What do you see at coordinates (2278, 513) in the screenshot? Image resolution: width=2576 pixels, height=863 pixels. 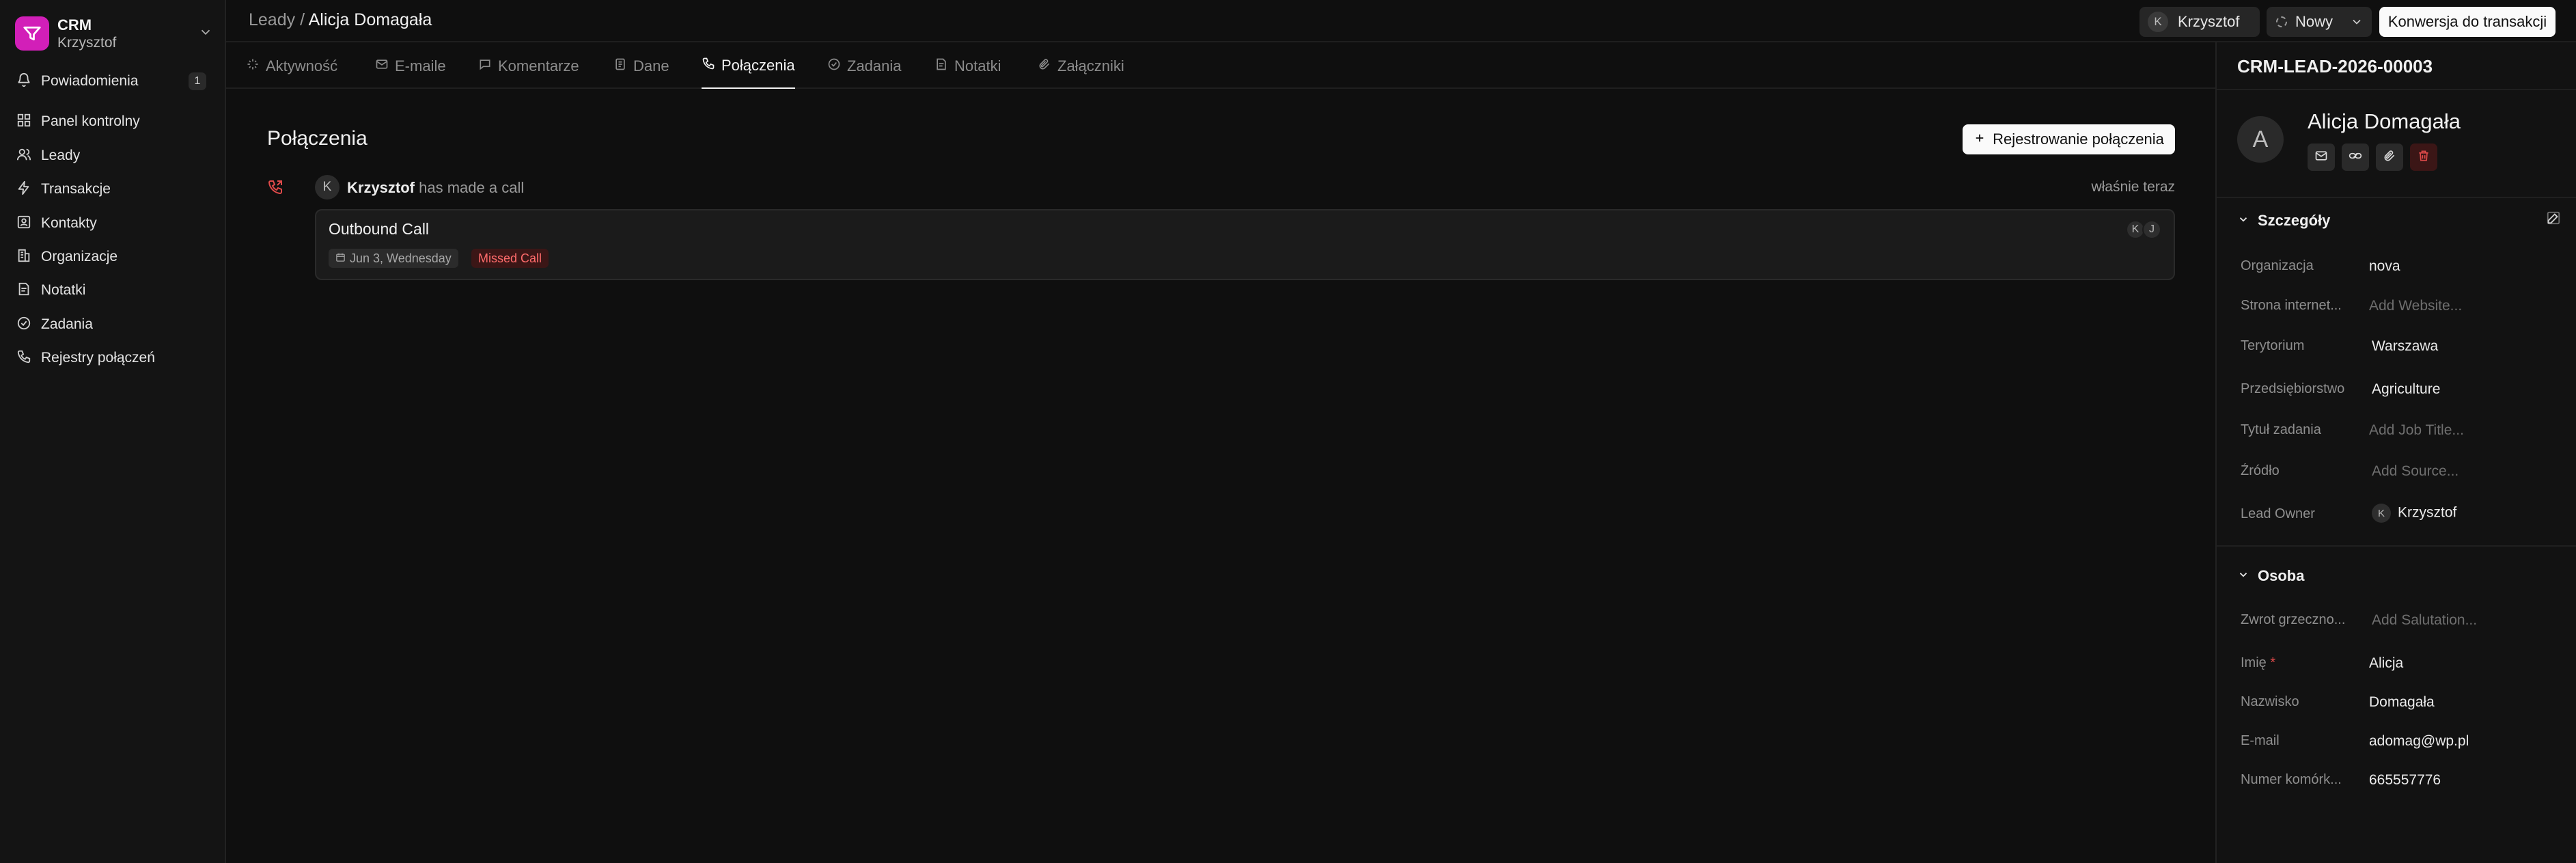 I see `field-label: Lead Owner` at bounding box center [2278, 513].